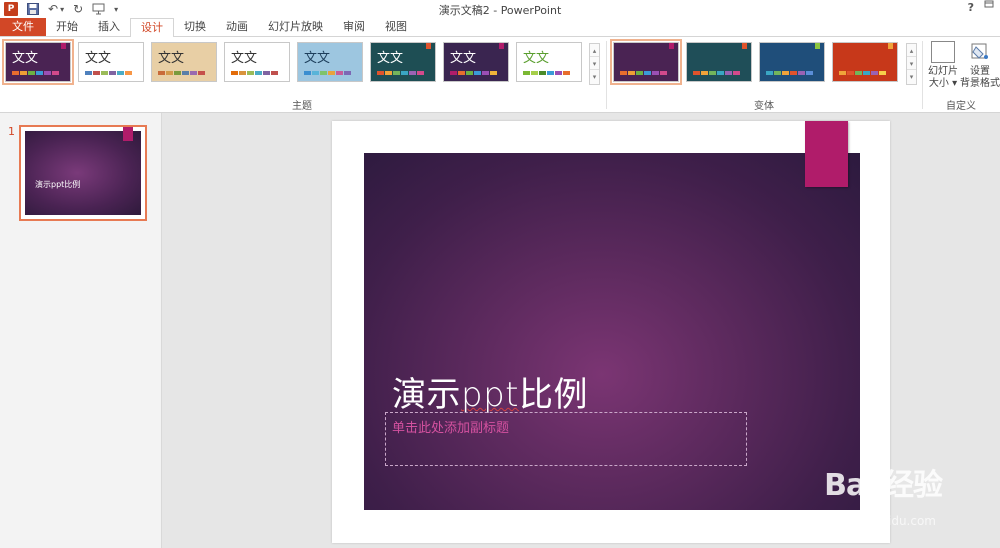  What do you see at coordinates (943, 65) in the screenshot?
I see `slide-size-button: 幻灯片 大小 ▾` at bounding box center [943, 65].